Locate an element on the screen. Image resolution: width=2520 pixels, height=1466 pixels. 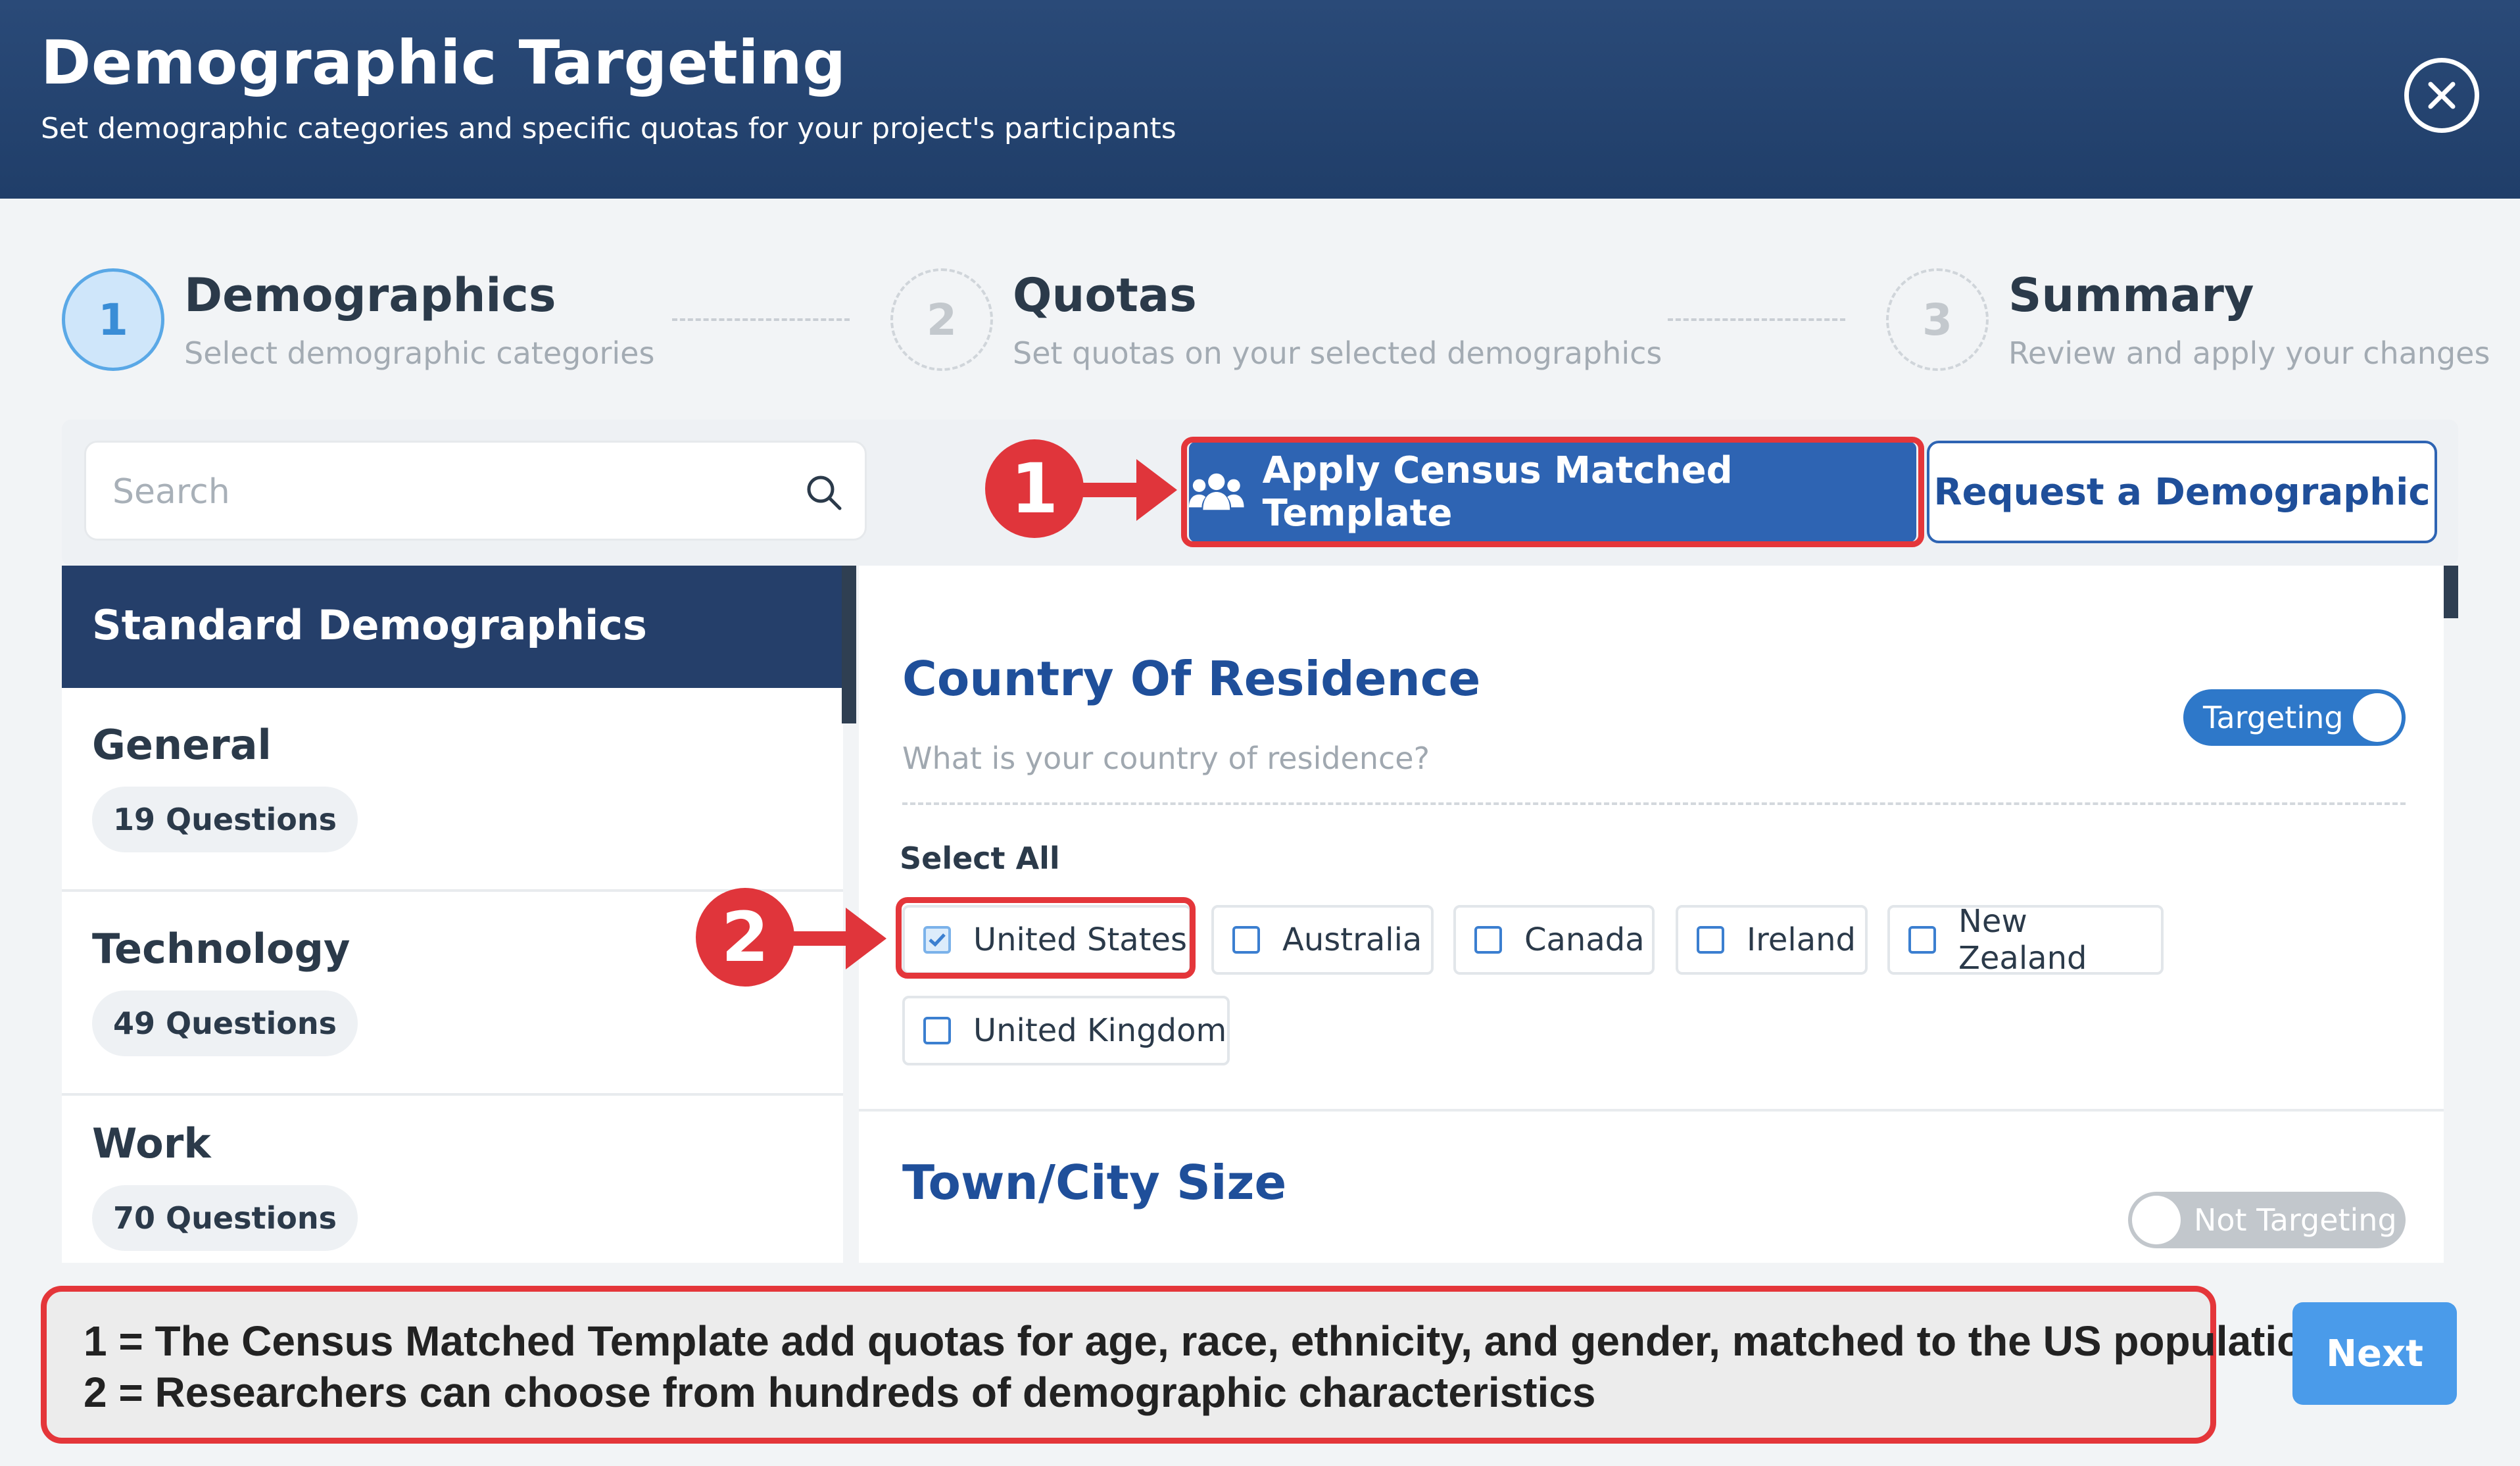
step-2-indicator: 2 is located at coordinates (941, 320).